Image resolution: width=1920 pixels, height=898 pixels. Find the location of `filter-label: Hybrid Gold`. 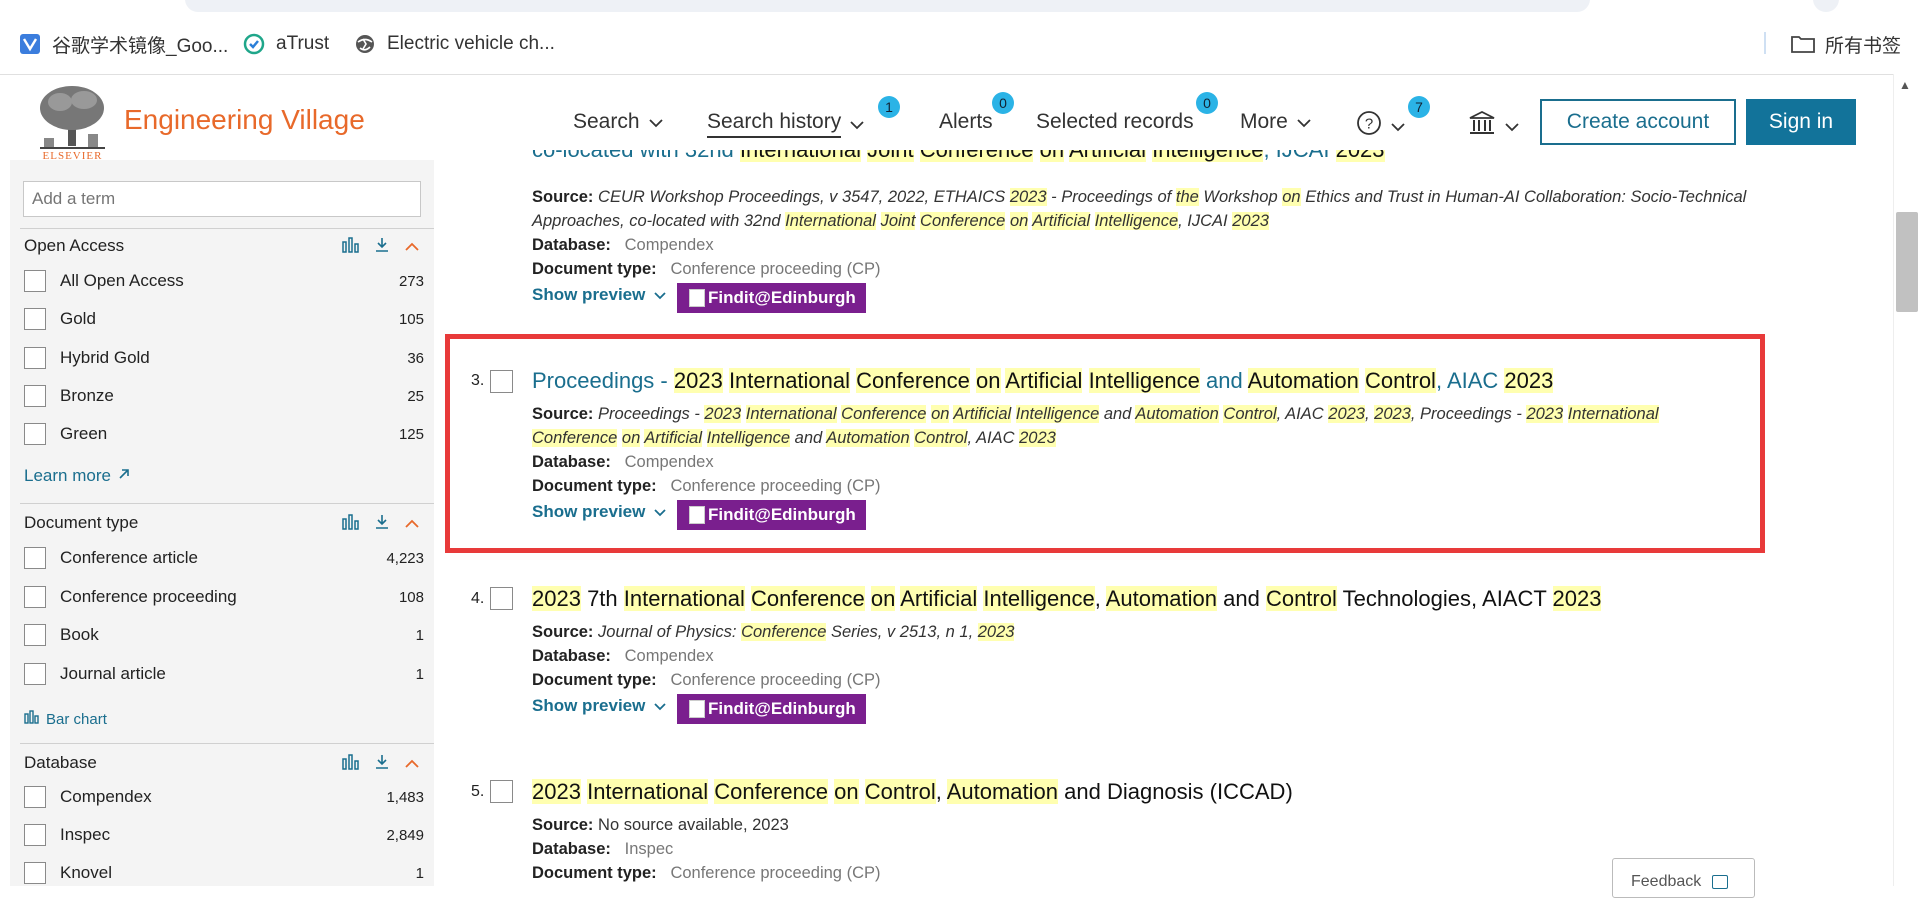

filter-label: Hybrid Gold is located at coordinates (105, 357).